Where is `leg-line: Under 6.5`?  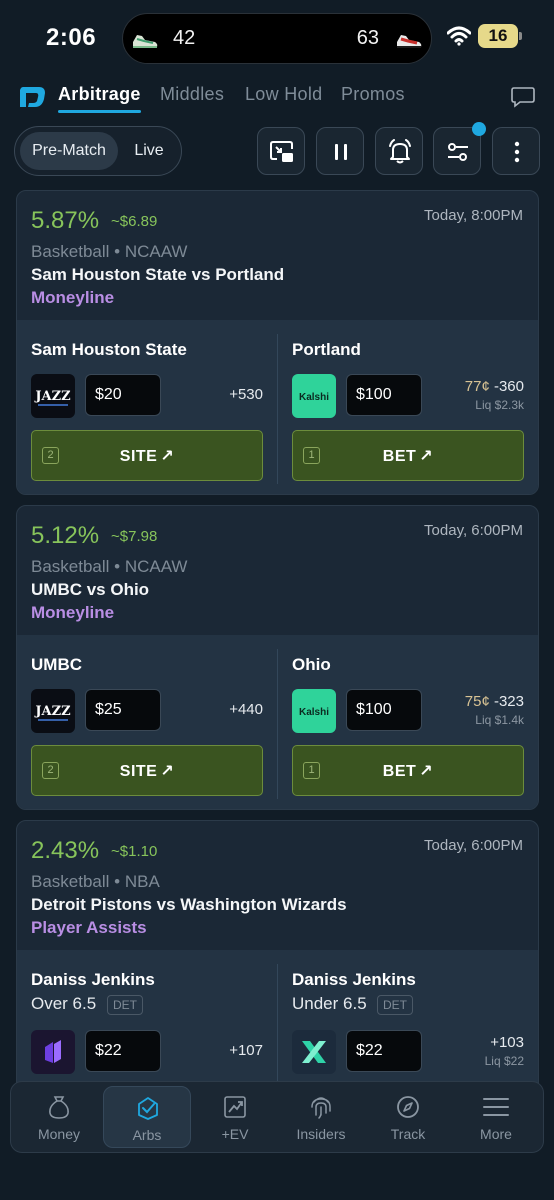 leg-line: Under 6.5 is located at coordinates (329, 1003).